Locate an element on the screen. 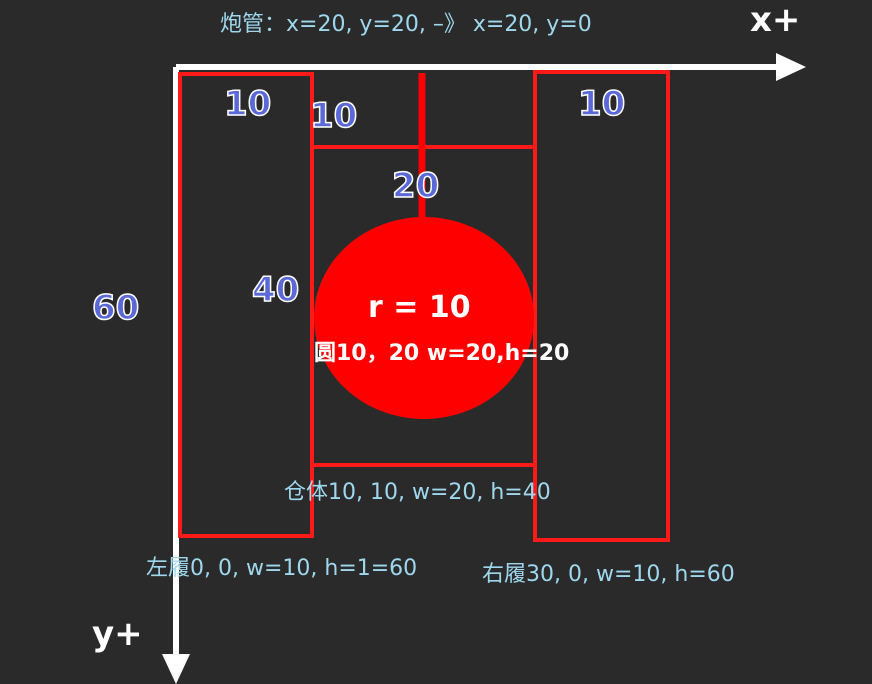 The height and width of the screenshot is (684, 872). turret-radius-label: r = 10 is located at coordinates (419, 307).